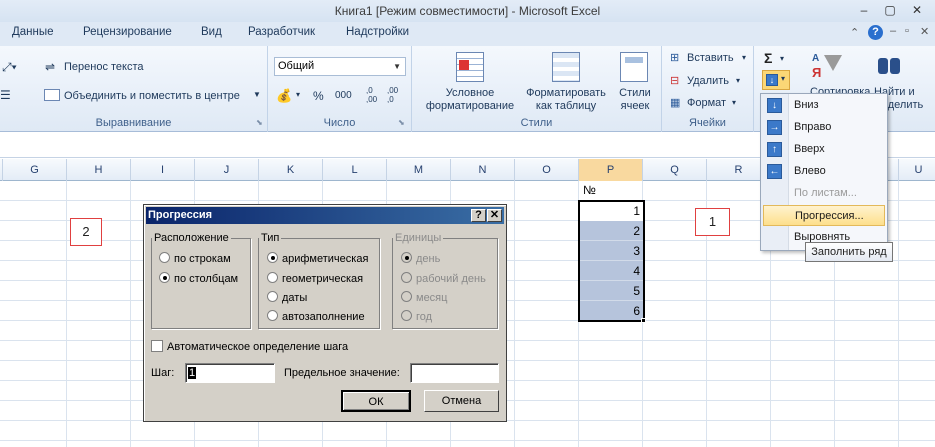 This screenshot has width=935, height=447. Describe the element at coordinates (257, 94) in the screenshot. I see `merge-dropdown-icon: ▼` at that location.